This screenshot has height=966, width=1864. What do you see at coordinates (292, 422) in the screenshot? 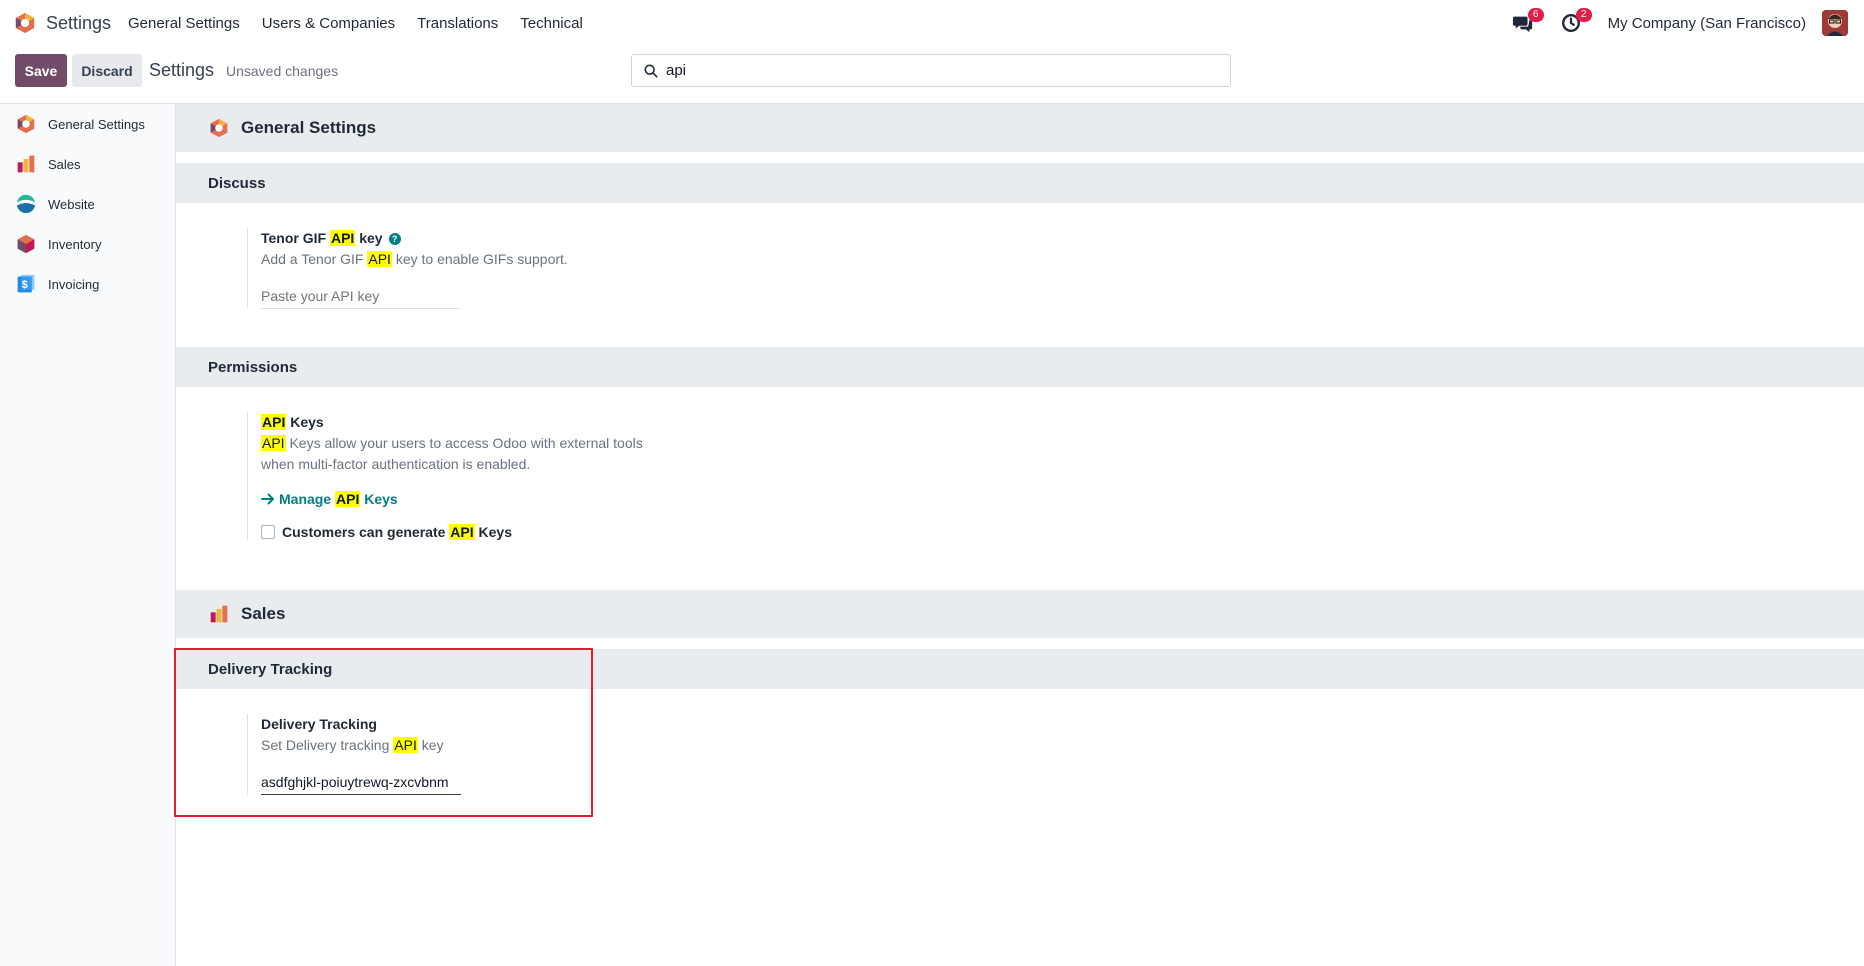
I see `setting-title: API Keys` at bounding box center [292, 422].